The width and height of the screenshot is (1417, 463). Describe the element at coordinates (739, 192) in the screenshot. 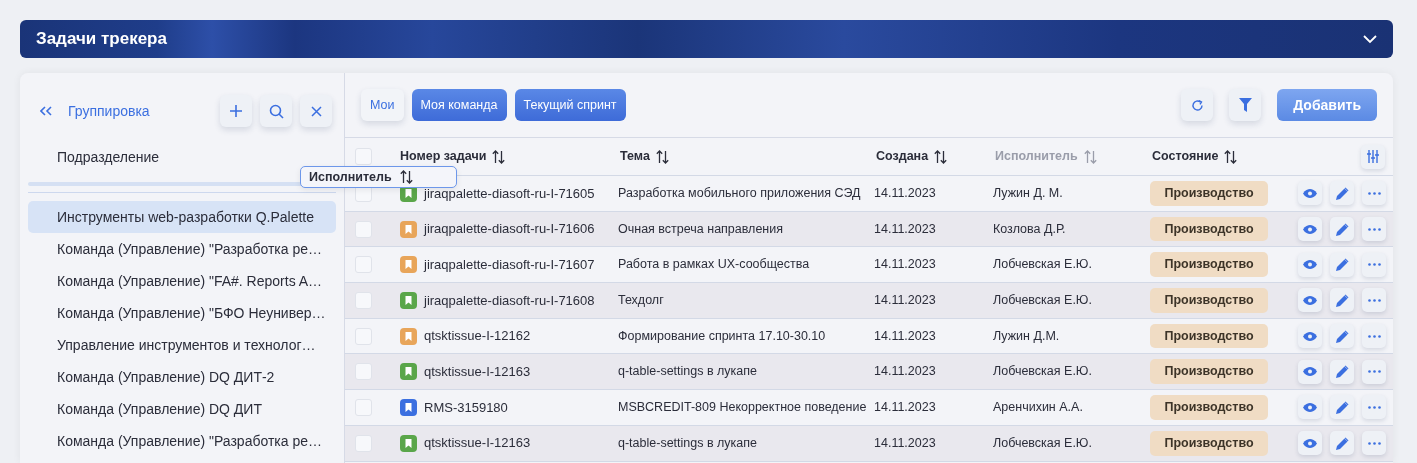

I see `task-topic: Разработка мобильного приложения СЭД` at that location.